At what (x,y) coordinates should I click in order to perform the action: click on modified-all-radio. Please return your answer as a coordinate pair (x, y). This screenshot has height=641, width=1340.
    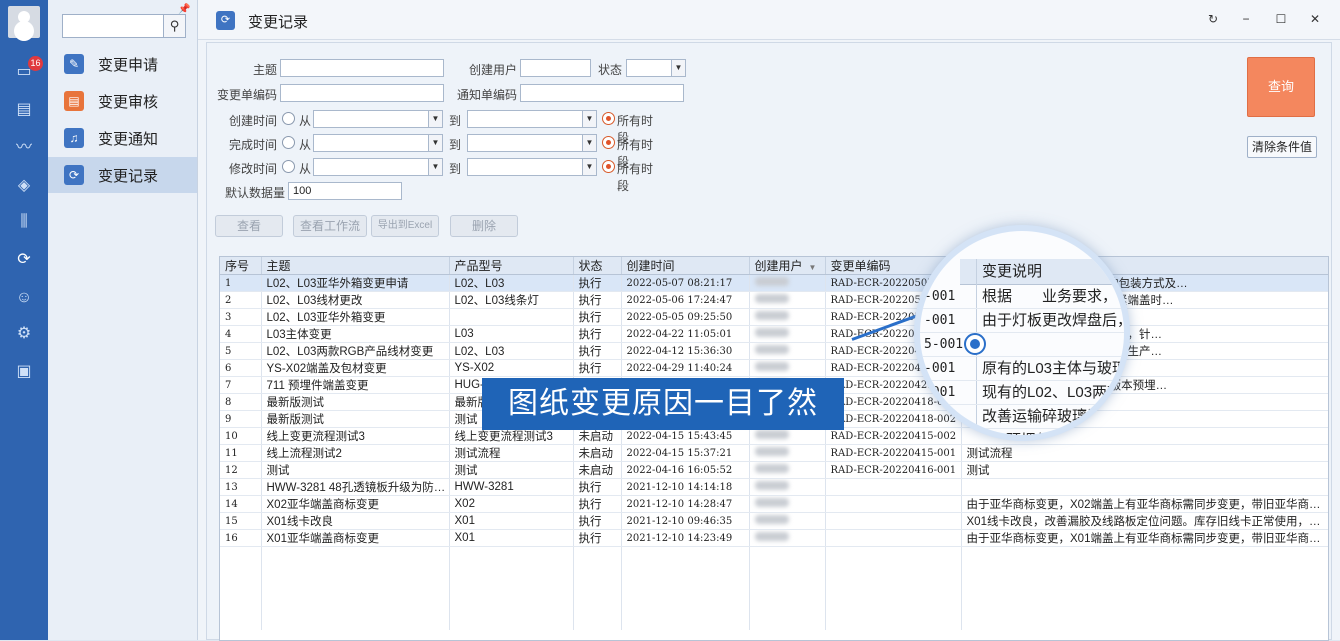
    Looking at the image, I should click on (608, 166).